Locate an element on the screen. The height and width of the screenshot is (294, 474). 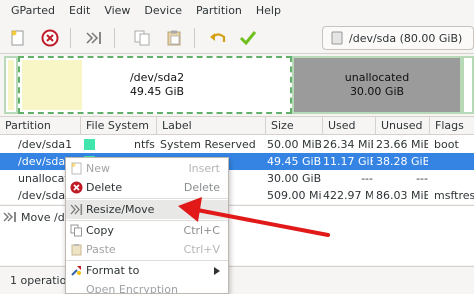
menu-item-new: New Insert is located at coordinates (147, 168).